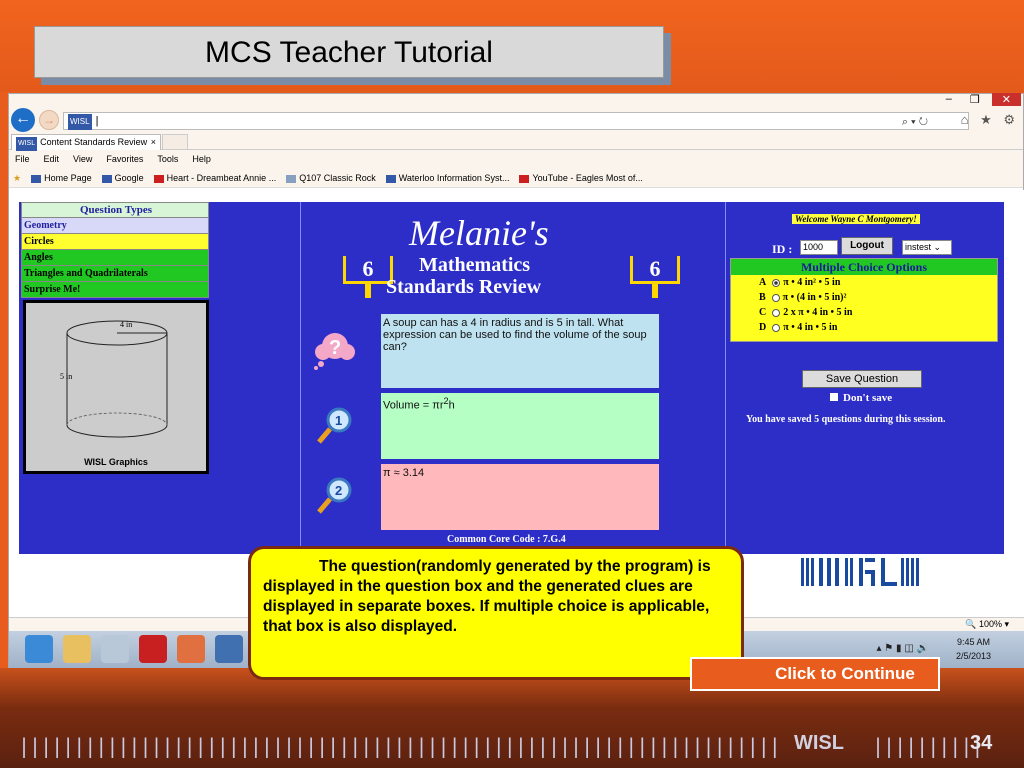  I want to click on qtype-triangles: Triangles and Quadrilaterals, so click(115, 274).